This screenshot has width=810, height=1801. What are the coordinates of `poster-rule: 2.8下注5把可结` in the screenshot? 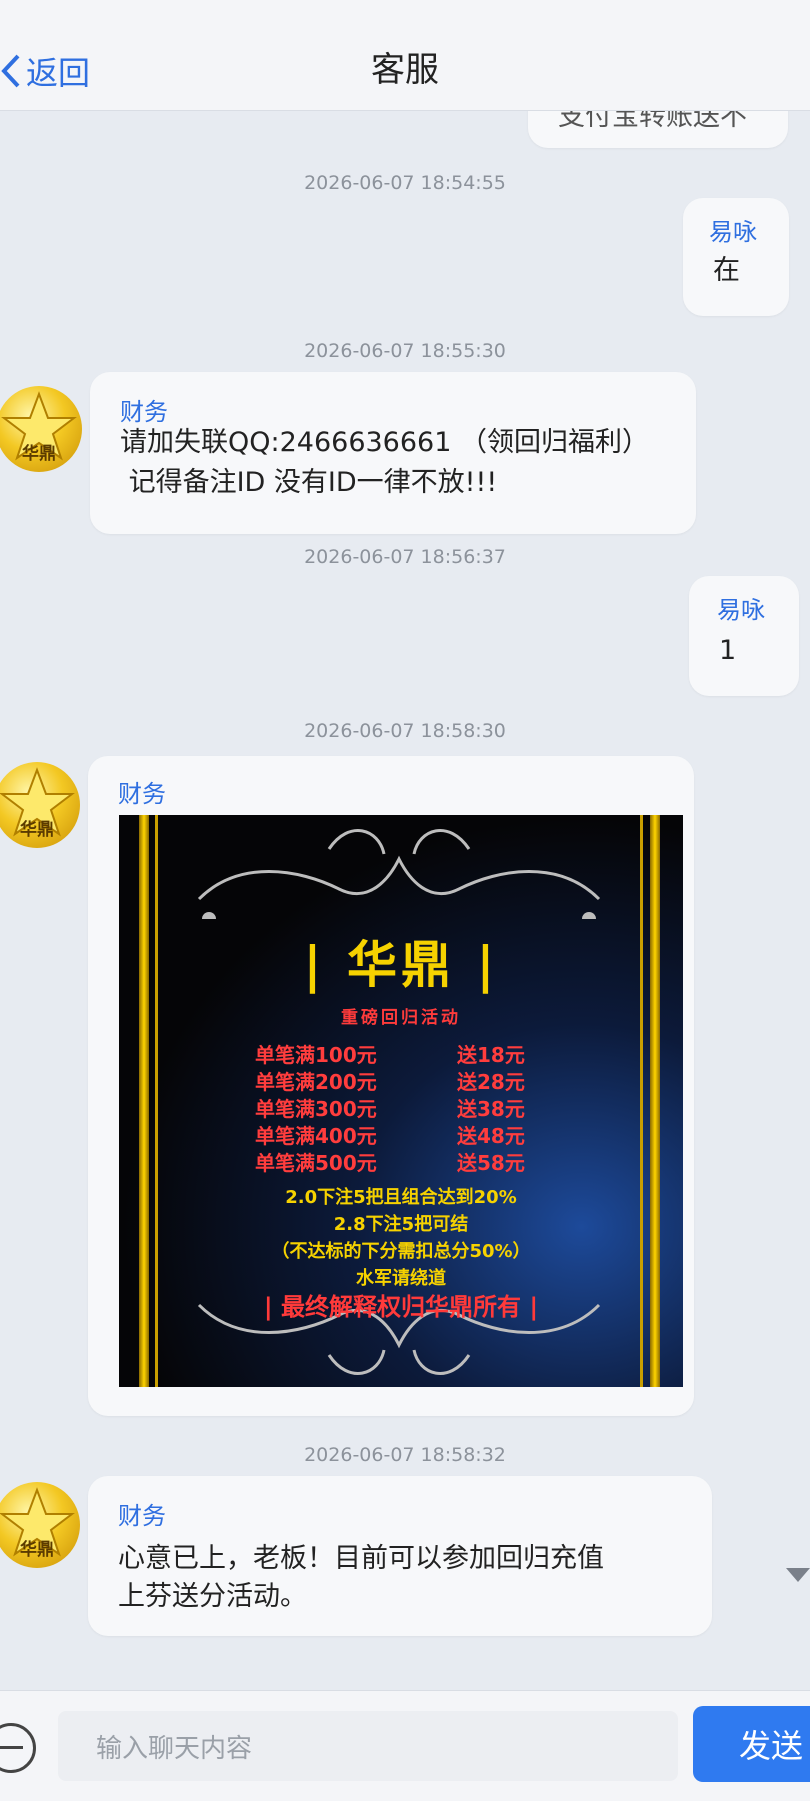 It's located at (401, 1224).